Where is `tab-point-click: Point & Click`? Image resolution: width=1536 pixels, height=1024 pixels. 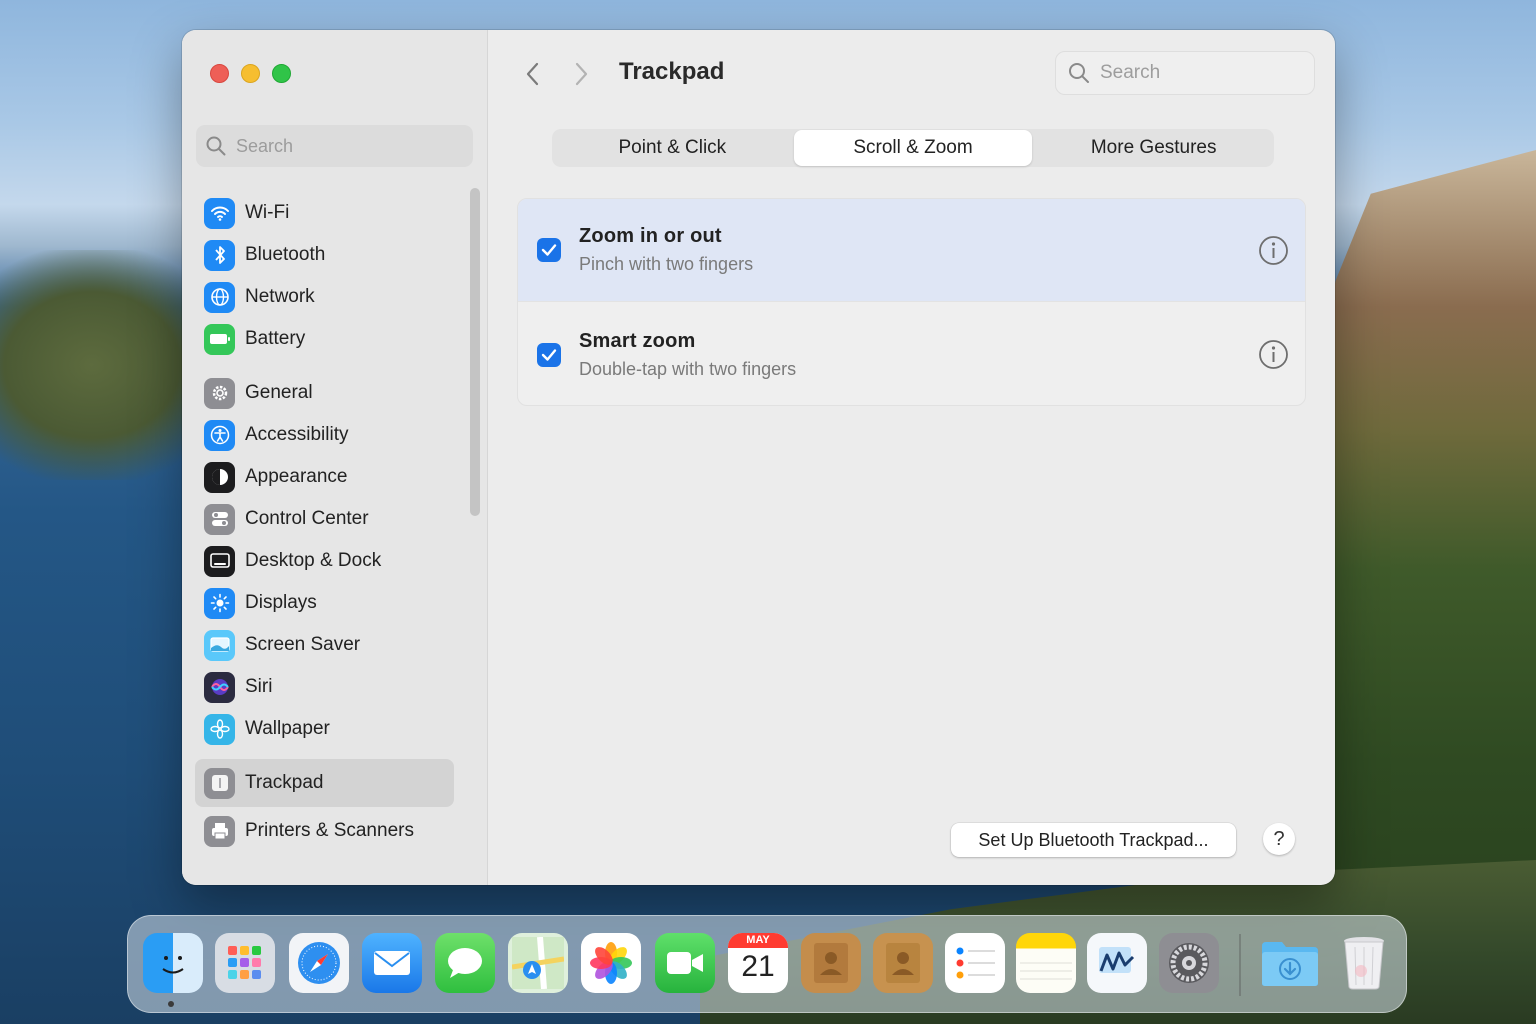
tab-point-click: Point & Click is located at coordinates (672, 148).